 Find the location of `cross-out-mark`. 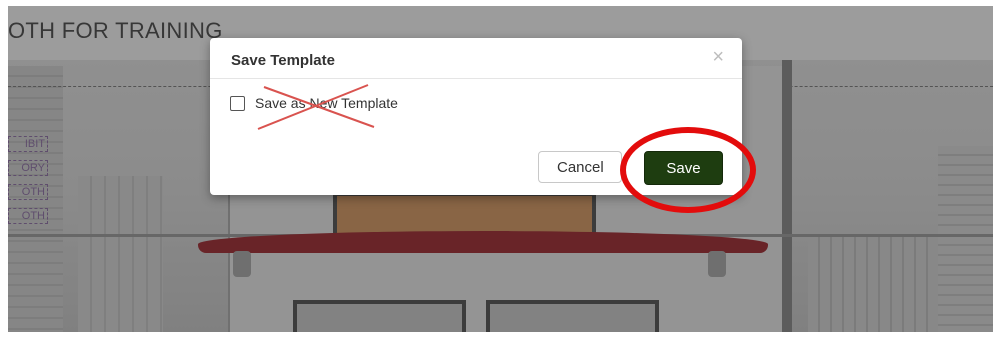

cross-out-mark is located at coordinates (316, 107).